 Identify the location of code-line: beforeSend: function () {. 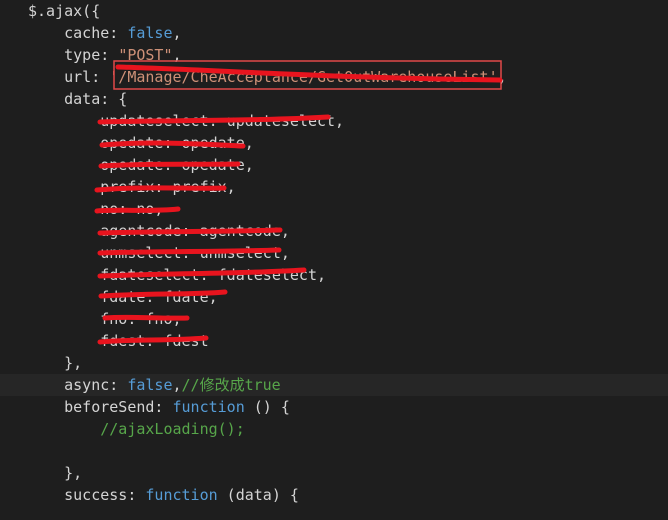
(334, 407).